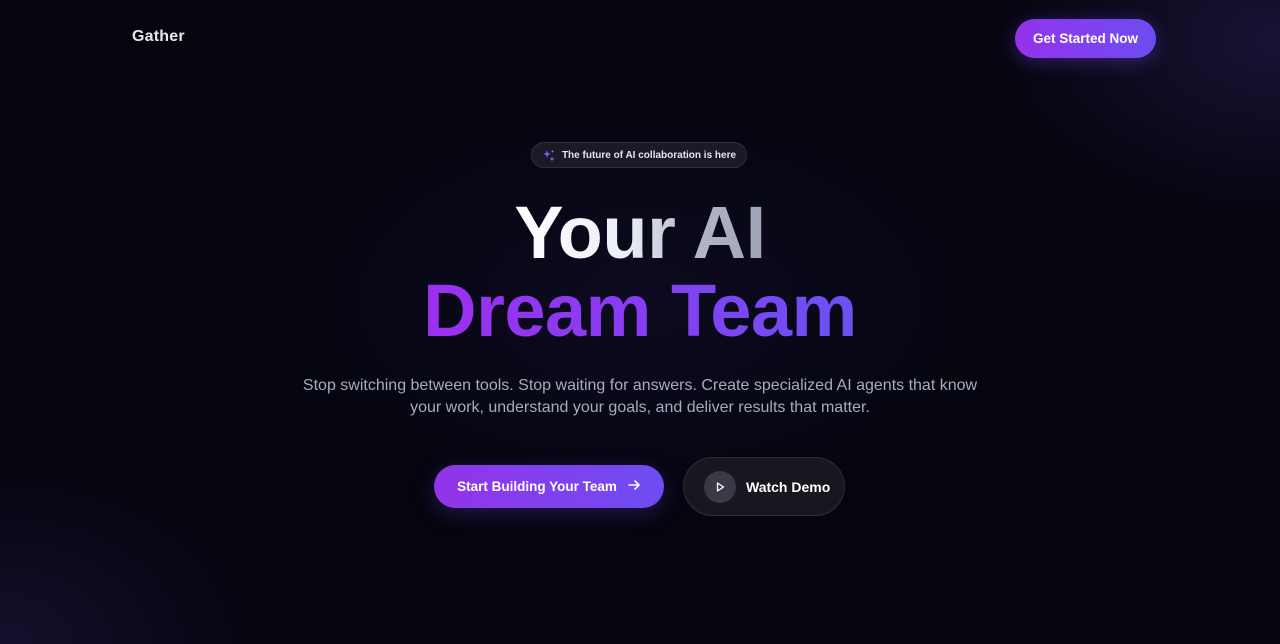 This screenshot has width=1280, height=644. Describe the element at coordinates (548, 155) in the screenshot. I see `sparkle-icon` at that location.